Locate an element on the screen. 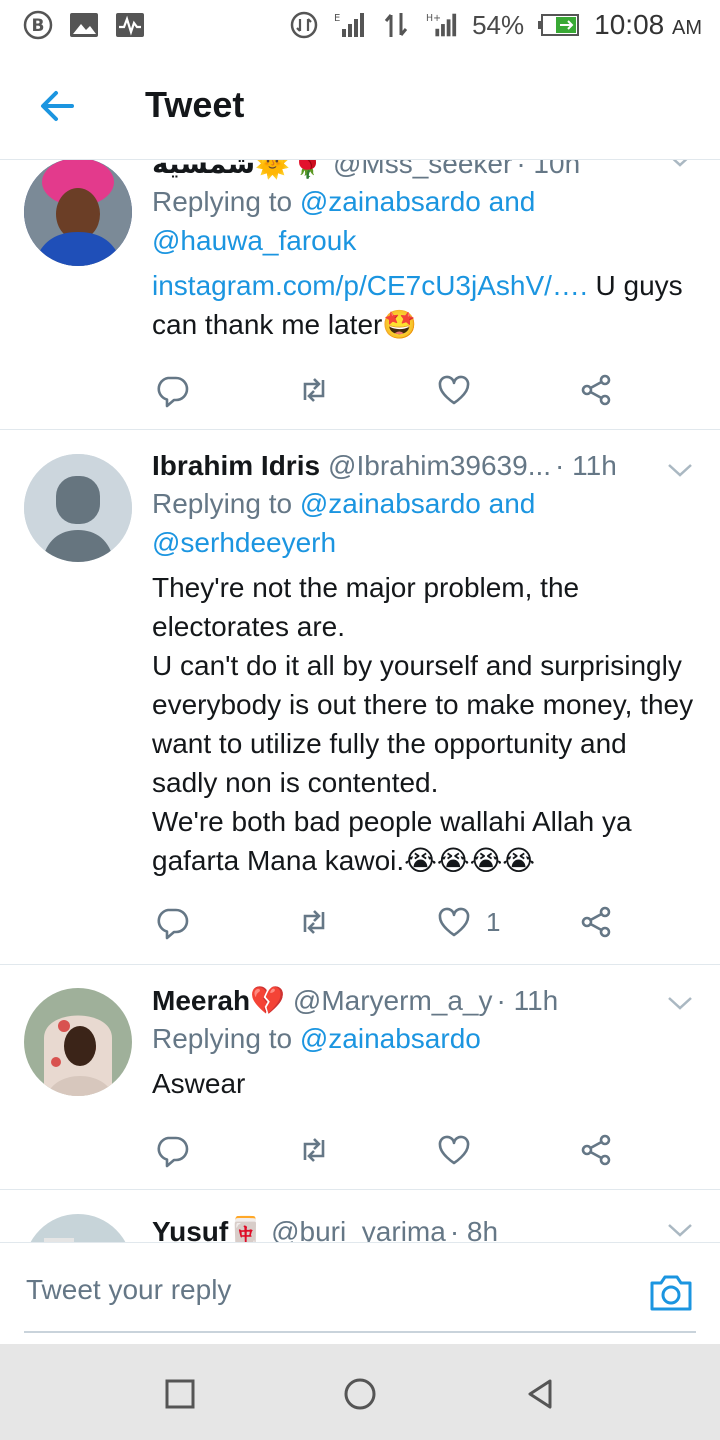 This screenshot has width=720, height=1440. svg-text: E is located at coordinates (337, 18).